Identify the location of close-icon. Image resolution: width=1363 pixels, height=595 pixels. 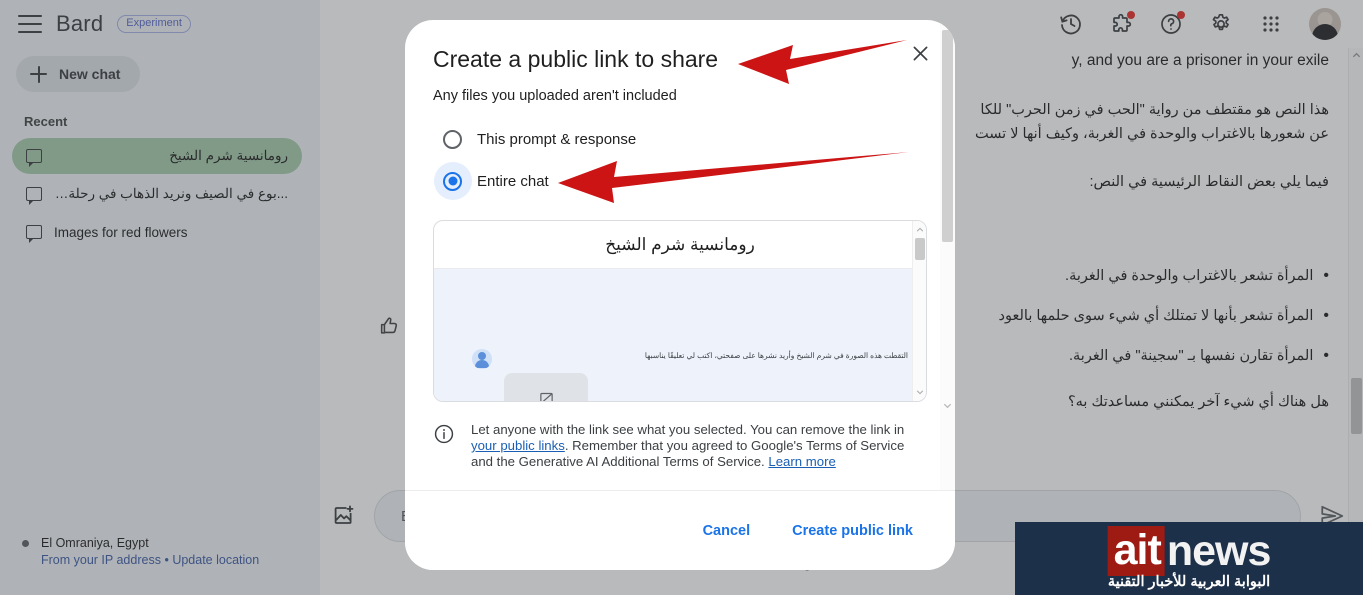
(920, 53).